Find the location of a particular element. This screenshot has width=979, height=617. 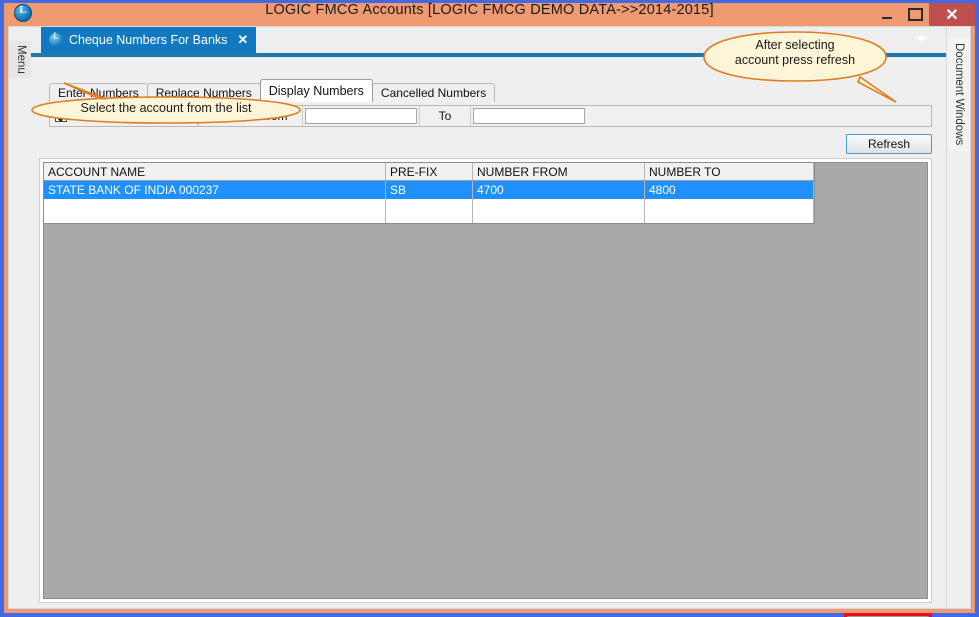

filter-toolbar: Account Selection Number From To is located at coordinates (490, 116).